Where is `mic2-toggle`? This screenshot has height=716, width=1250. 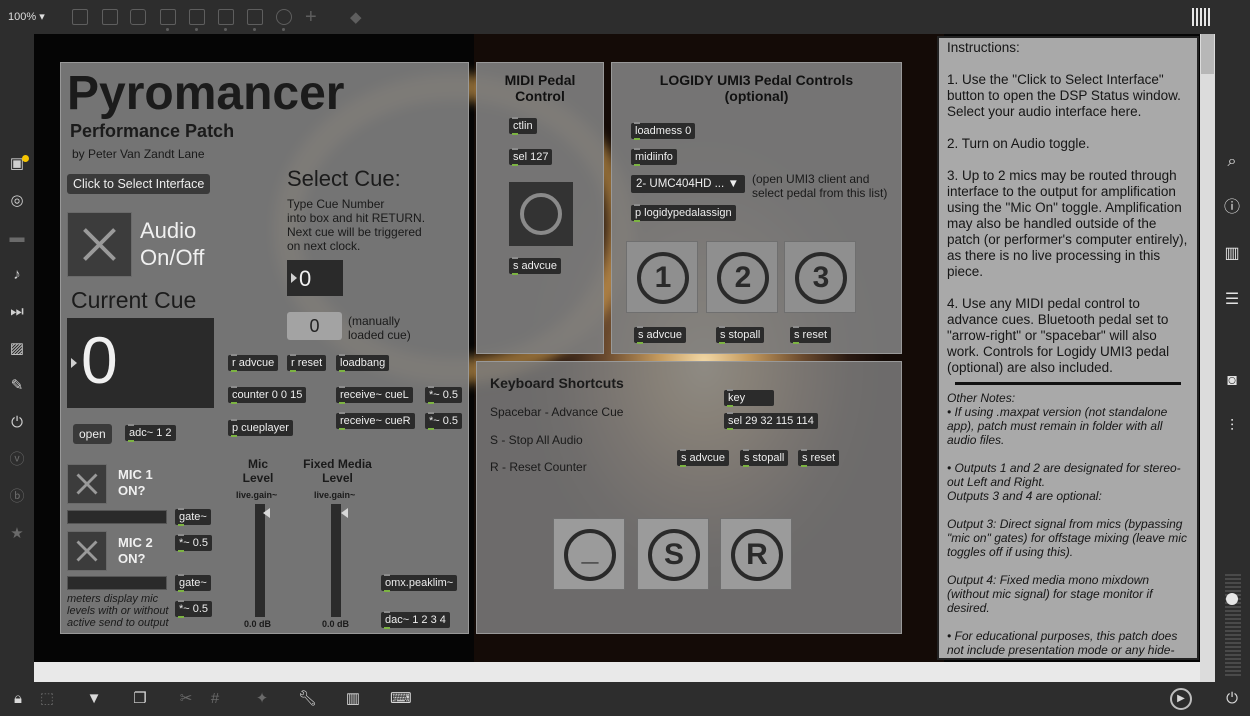
mic2-toggle is located at coordinates (87, 551).